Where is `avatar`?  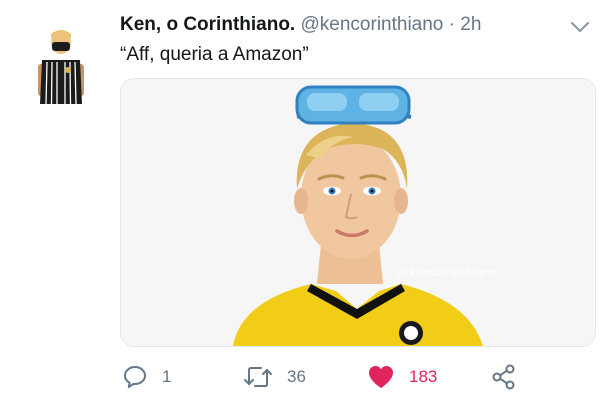
avatar is located at coordinates (61, 65).